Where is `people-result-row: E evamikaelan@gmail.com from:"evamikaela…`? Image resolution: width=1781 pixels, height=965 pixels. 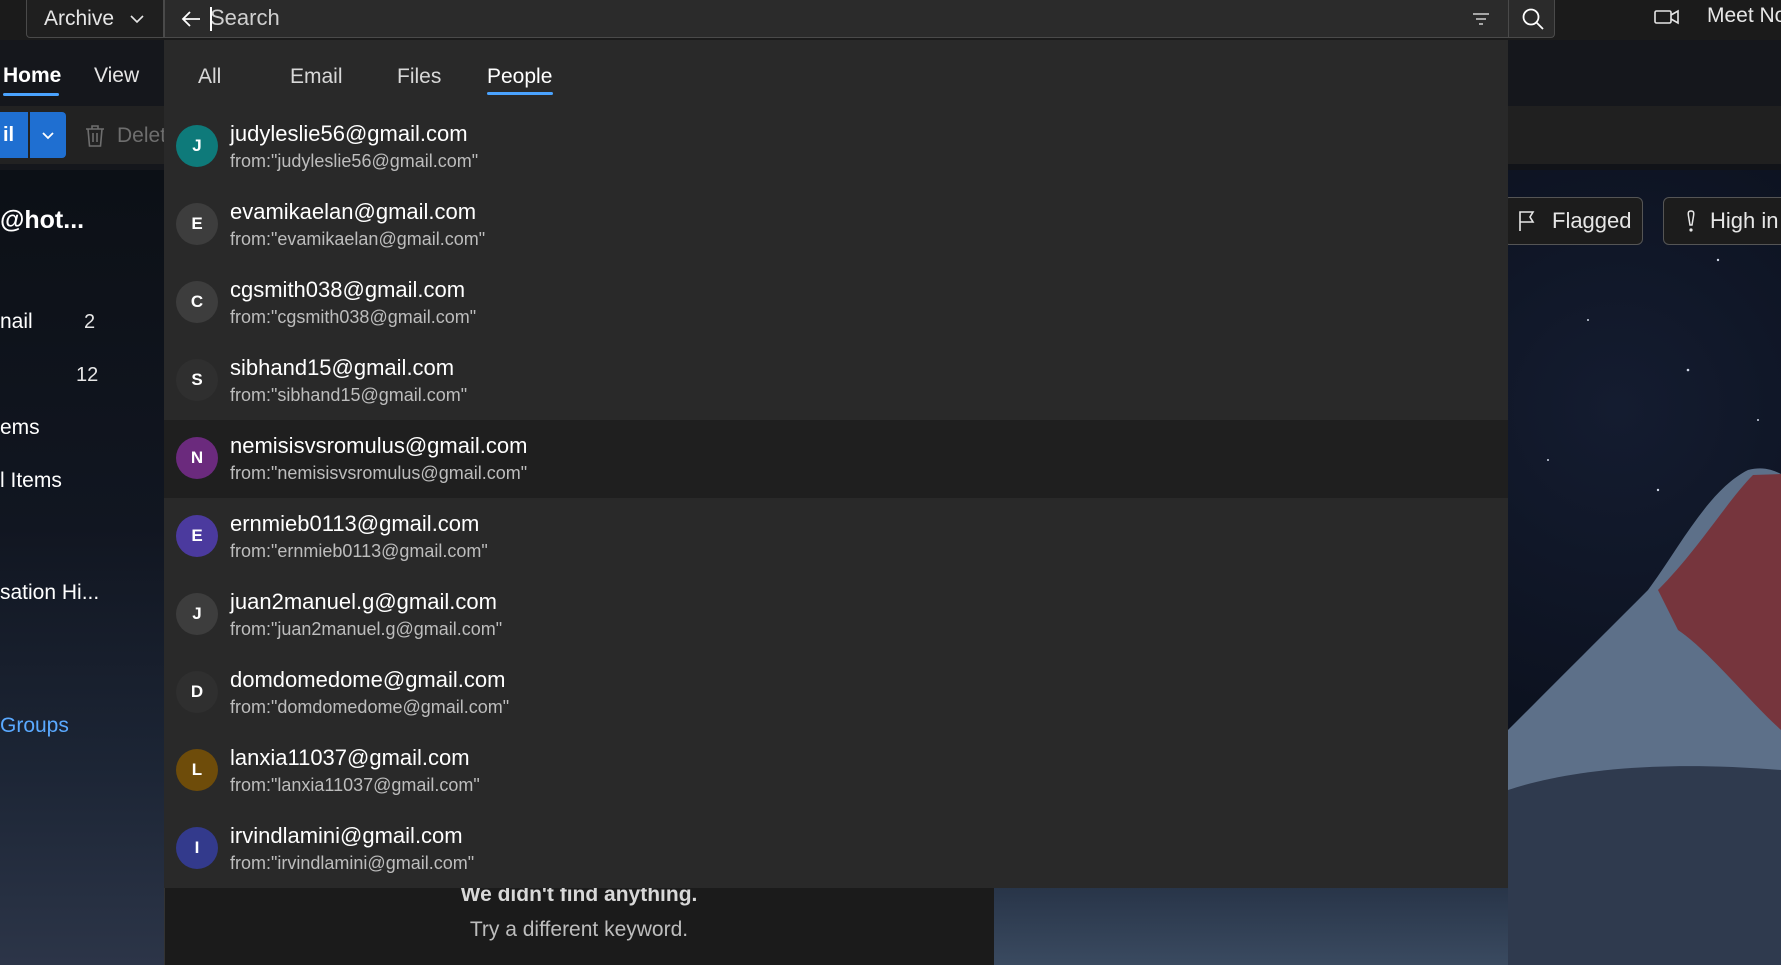
people-result-row: E evamikaelan@gmail.com from:"evamikaela… is located at coordinates (836, 225).